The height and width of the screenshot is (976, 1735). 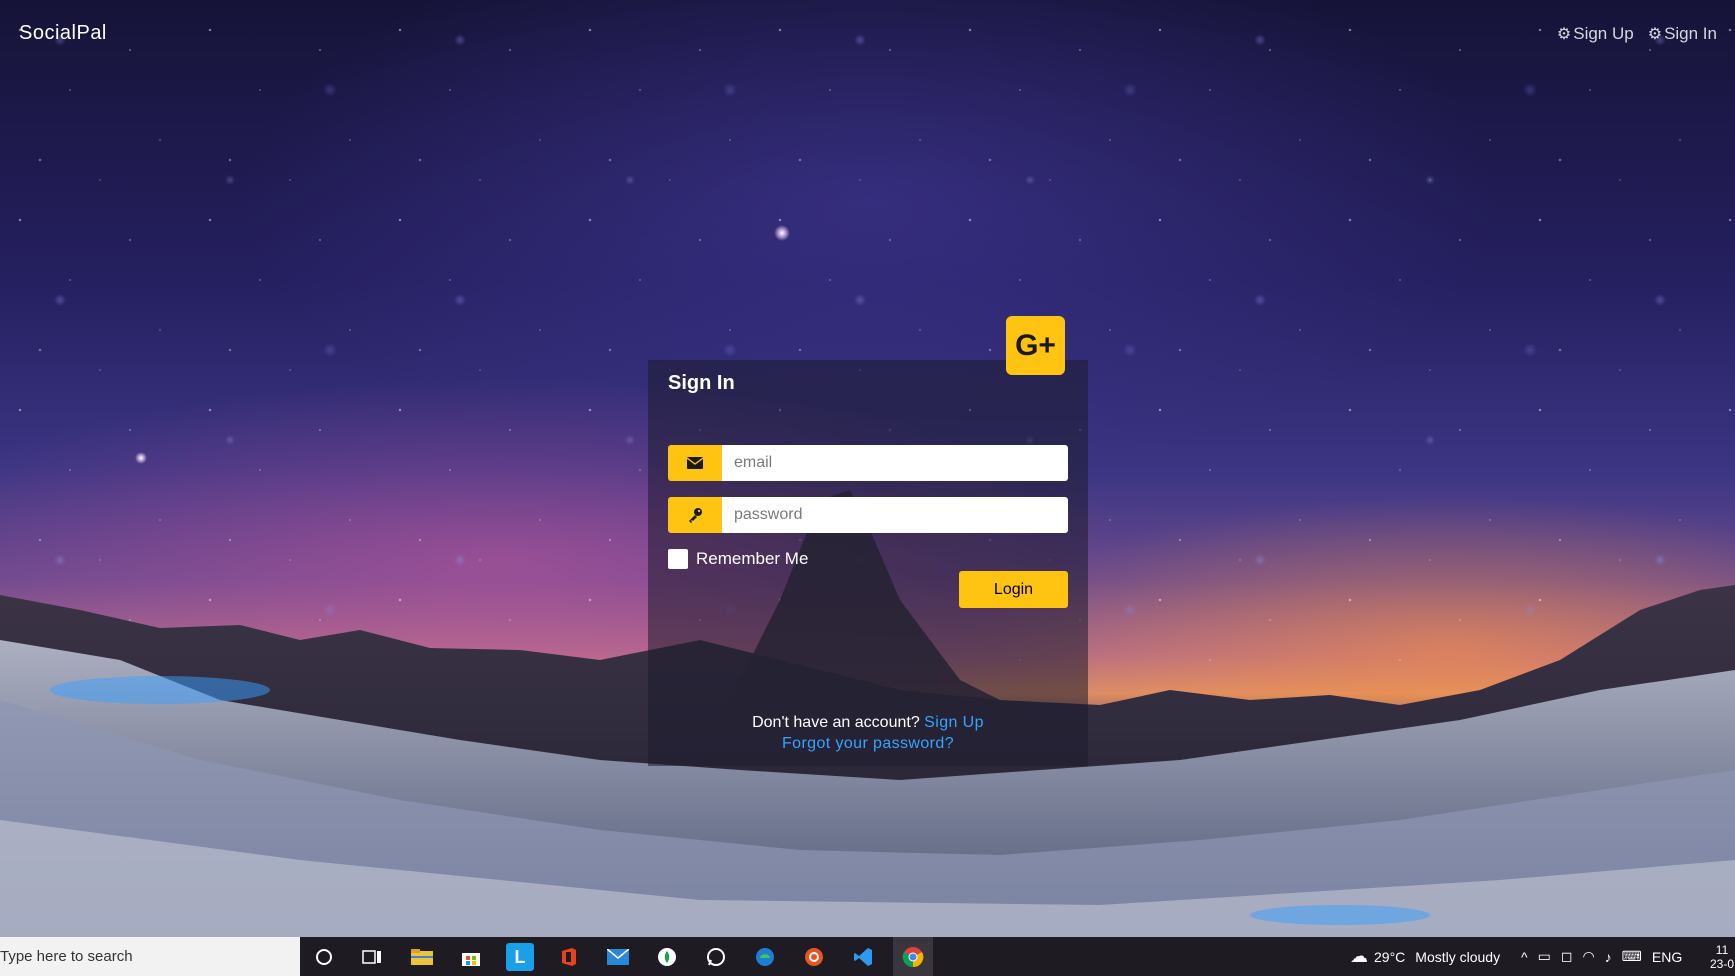 I want to click on google-plus-button: G+, so click(x=1035, y=345).